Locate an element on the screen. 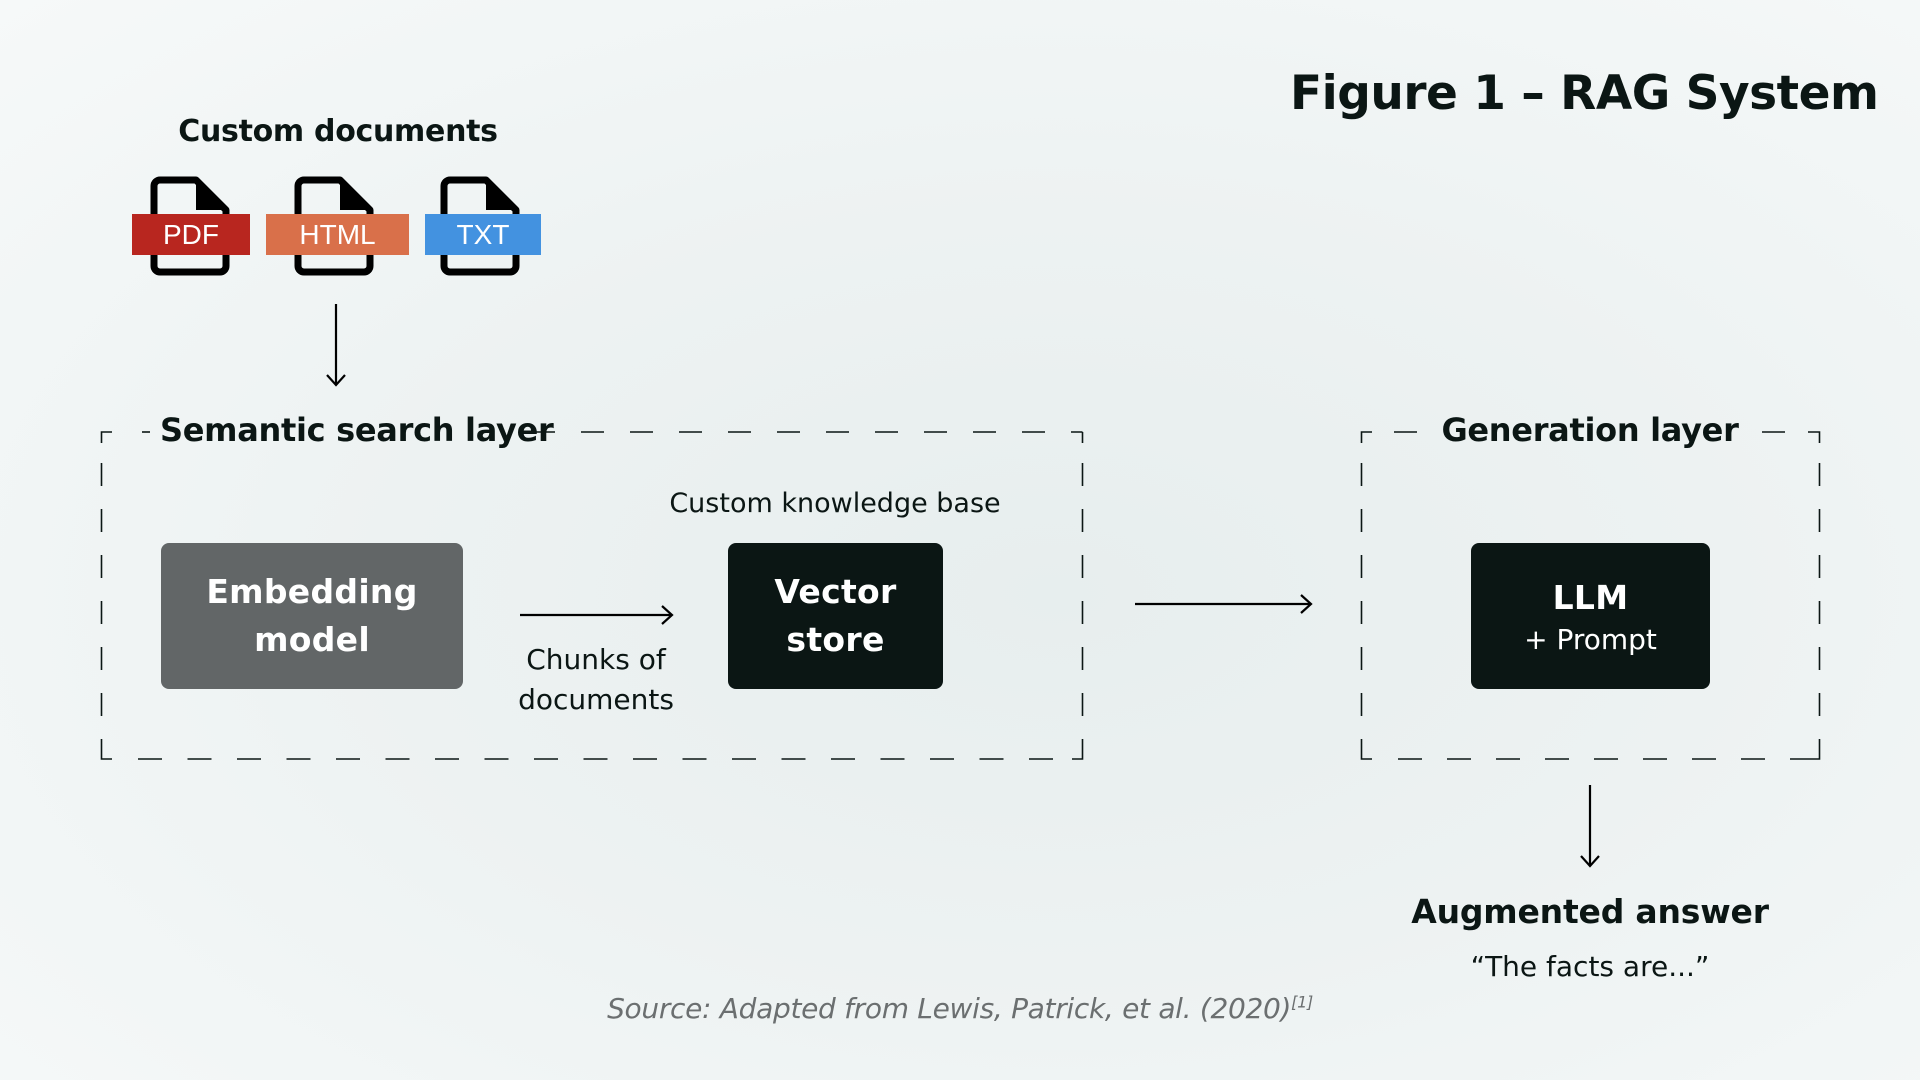 The width and height of the screenshot is (1920, 1080). custom-knowledge-base-label: Custom knowledge base is located at coordinates (835, 503).